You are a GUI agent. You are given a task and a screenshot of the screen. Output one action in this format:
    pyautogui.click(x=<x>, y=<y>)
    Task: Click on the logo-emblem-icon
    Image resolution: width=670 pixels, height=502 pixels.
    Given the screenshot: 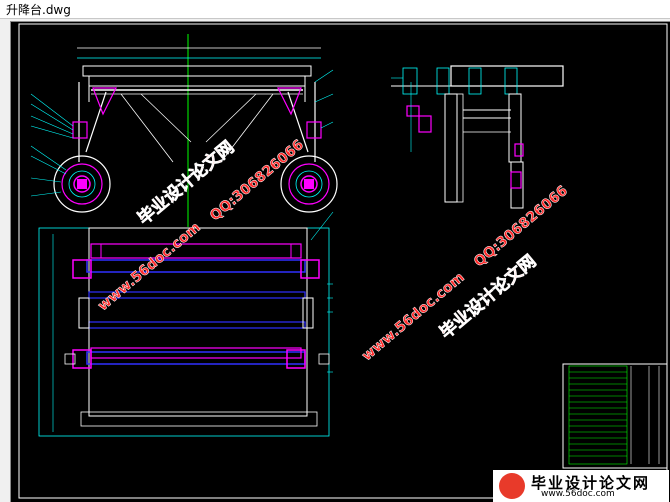 What is the action you would take?
    pyautogui.click(x=512, y=486)
    